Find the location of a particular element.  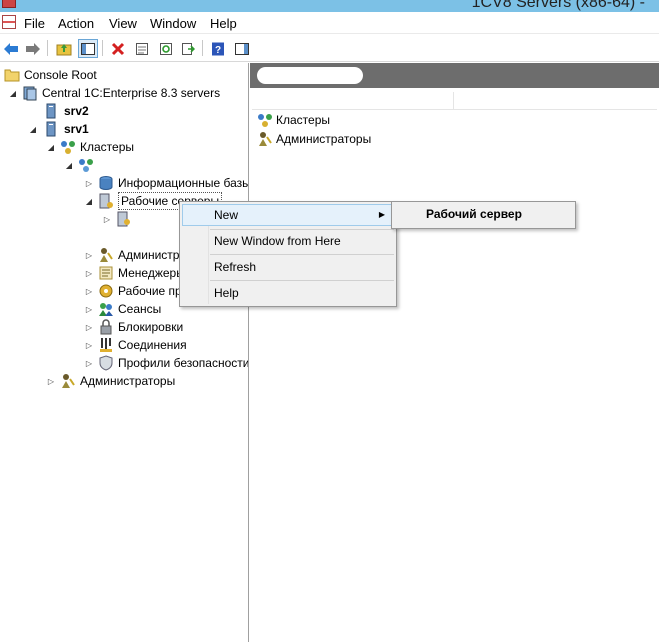

database-icon is located at coordinates (106, 183).